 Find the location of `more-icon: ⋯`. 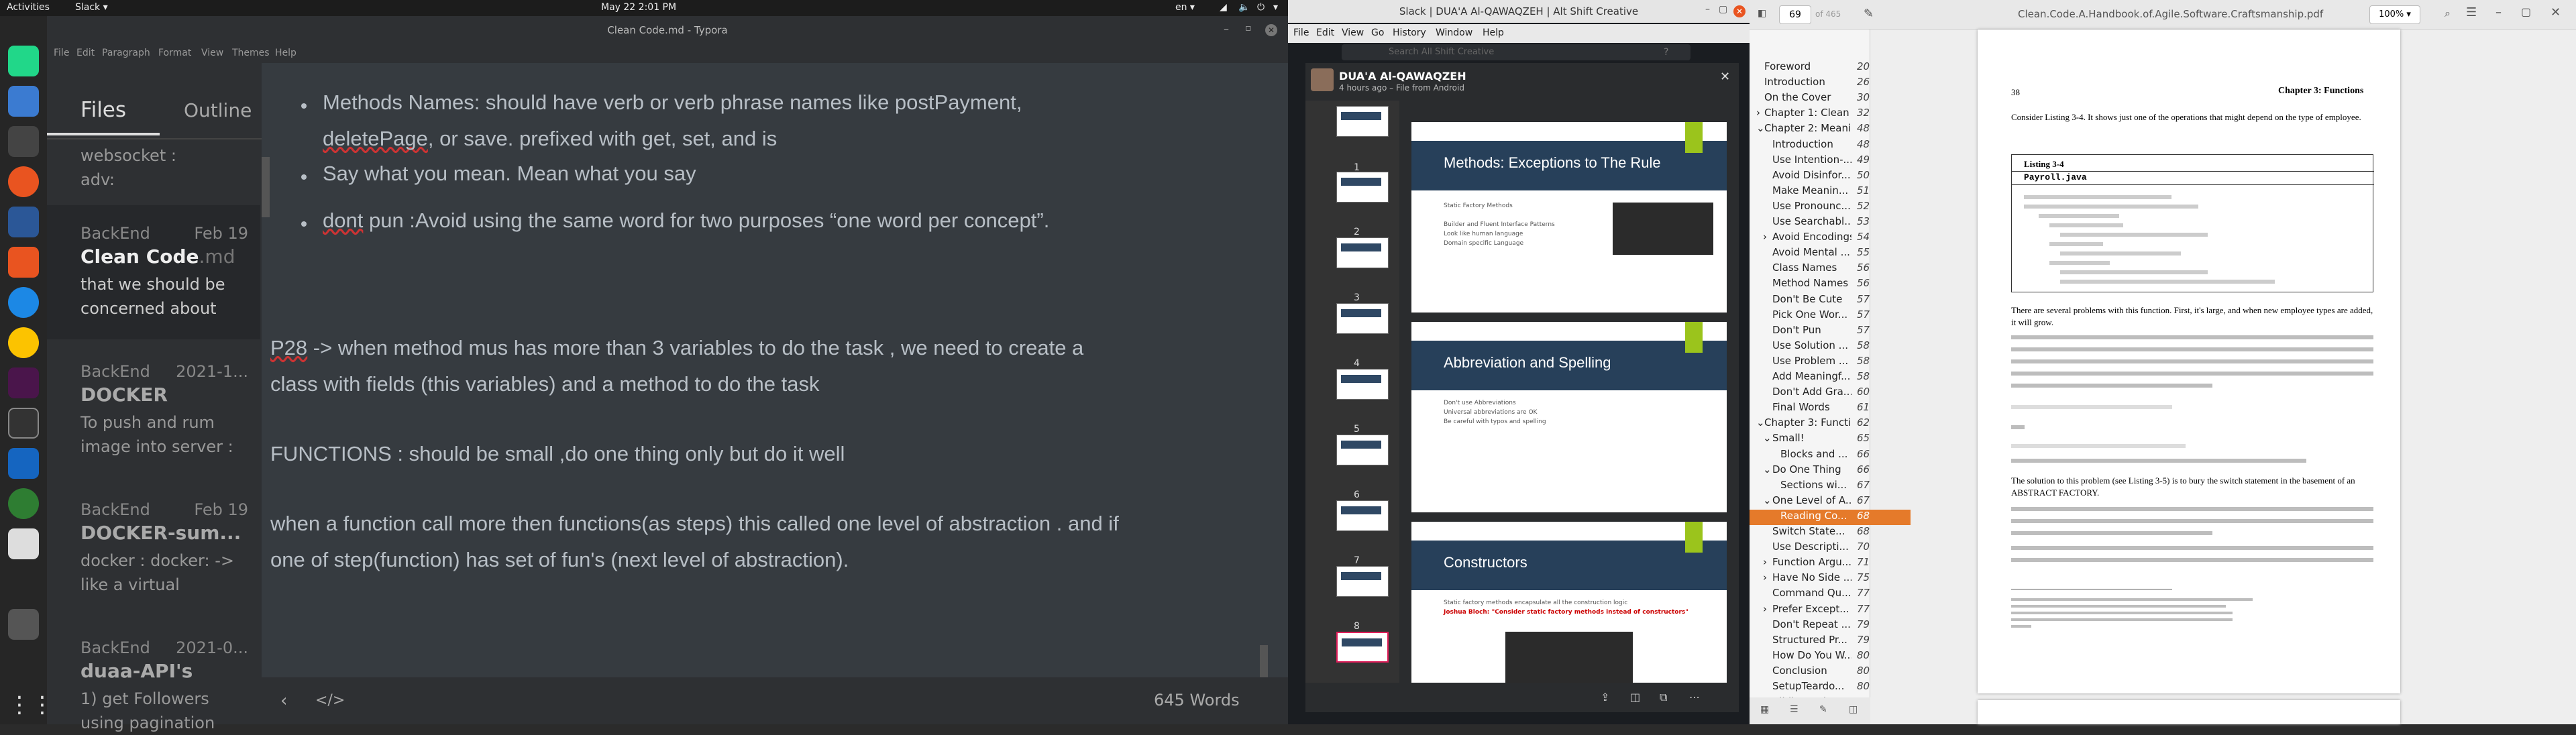

more-icon: ⋯ is located at coordinates (1694, 697).